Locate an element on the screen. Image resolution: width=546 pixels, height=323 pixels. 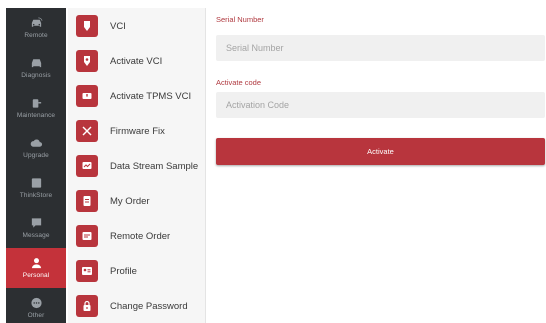
nav-personal: Personal is located at coordinates (36, 268).